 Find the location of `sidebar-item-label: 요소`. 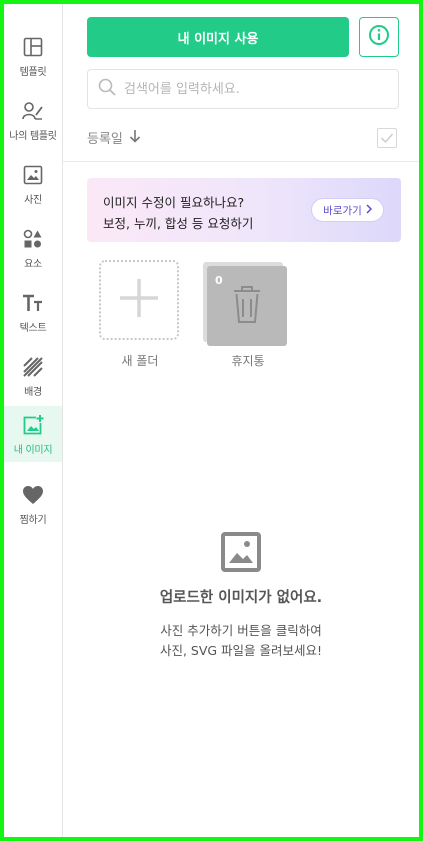

sidebar-item-label: 요소 is located at coordinates (33, 264).